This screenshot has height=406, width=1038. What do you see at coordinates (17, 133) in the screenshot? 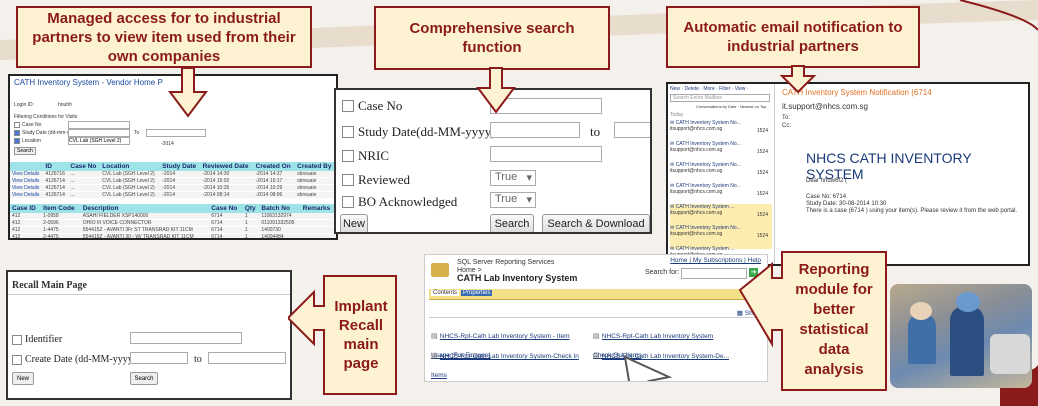
I see `study-checkbox` at bounding box center [17, 133].